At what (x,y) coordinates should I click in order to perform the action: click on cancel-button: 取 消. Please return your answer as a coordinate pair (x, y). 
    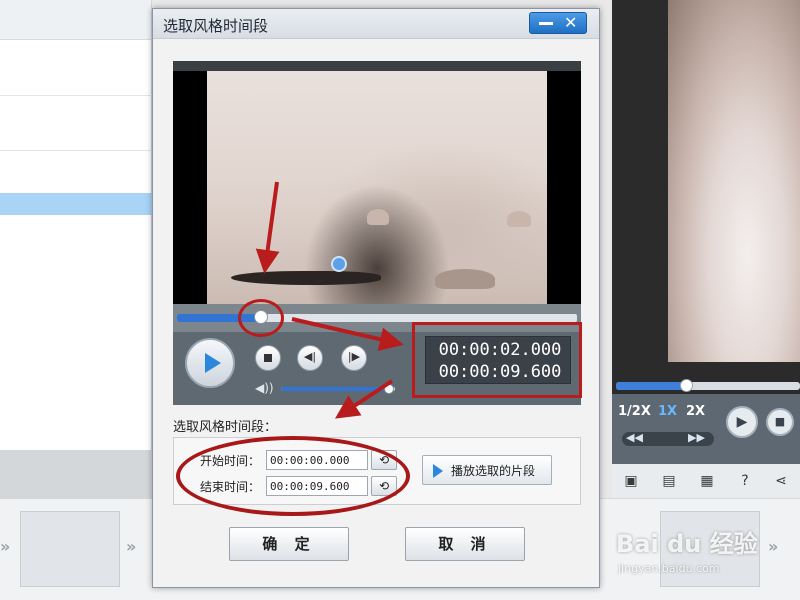
    Looking at the image, I should click on (465, 544).